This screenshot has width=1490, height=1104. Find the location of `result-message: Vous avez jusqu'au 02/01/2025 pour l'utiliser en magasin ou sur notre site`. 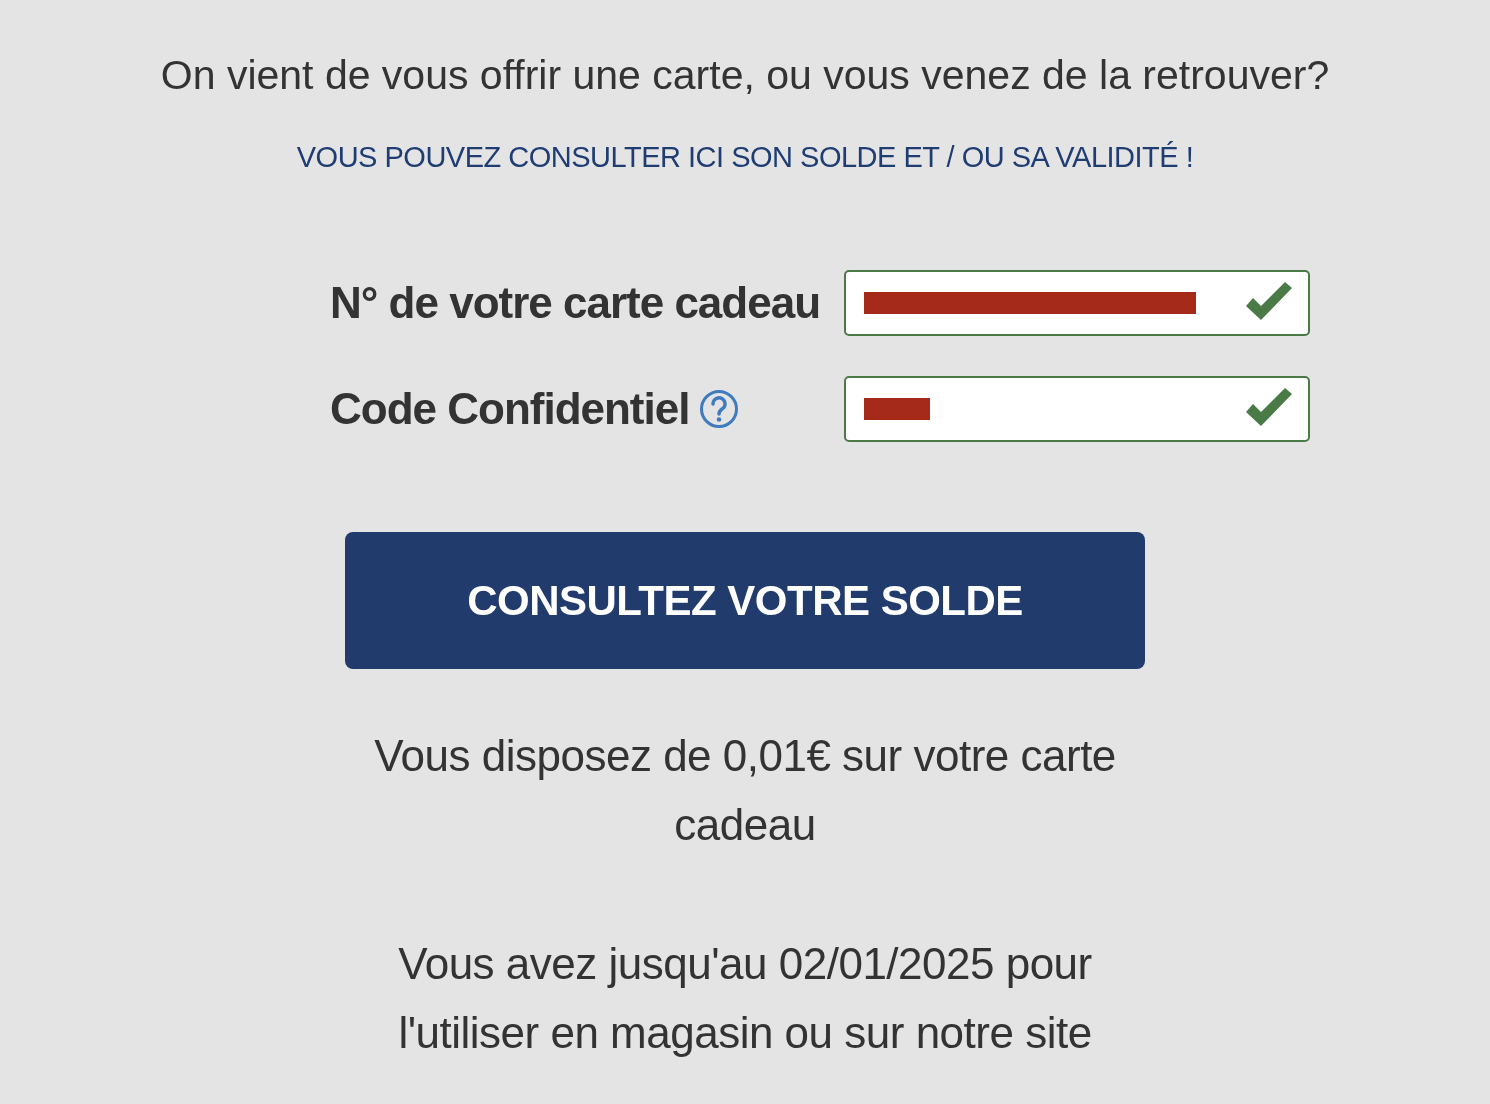

result-message: Vous avez jusqu'au 02/01/2025 pour l'utiliser en magasin ou sur notre site is located at coordinates (745, 998).